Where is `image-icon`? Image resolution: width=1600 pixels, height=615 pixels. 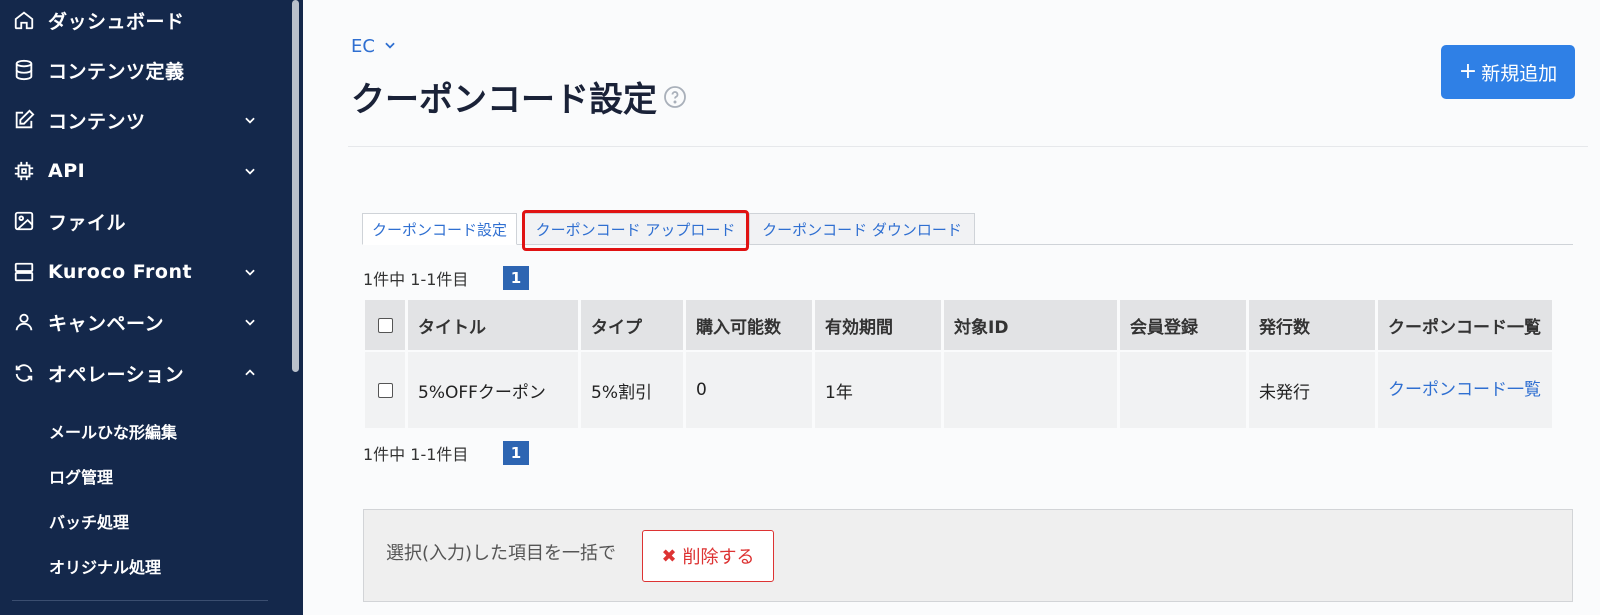
image-icon is located at coordinates (24, 221).